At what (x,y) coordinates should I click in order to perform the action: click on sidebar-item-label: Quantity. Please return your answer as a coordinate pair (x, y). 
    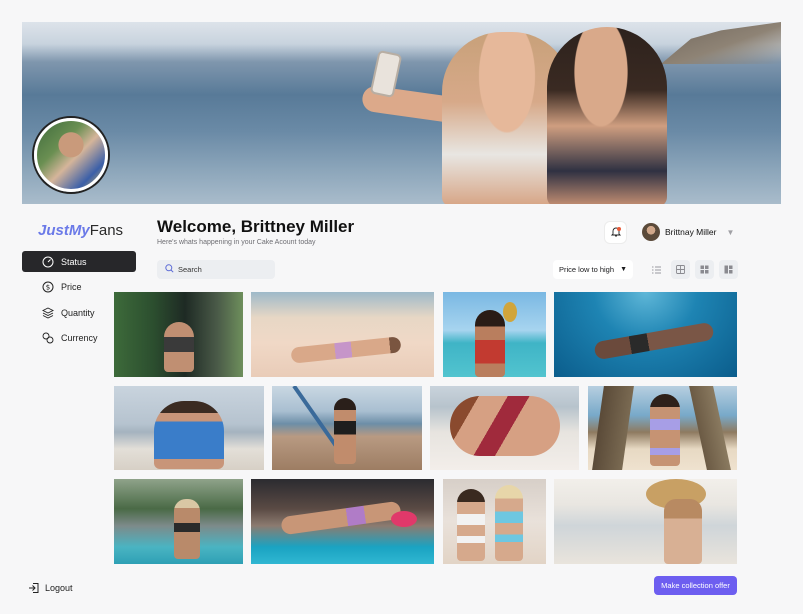
    Looking at the image, I should click on (78, 312).